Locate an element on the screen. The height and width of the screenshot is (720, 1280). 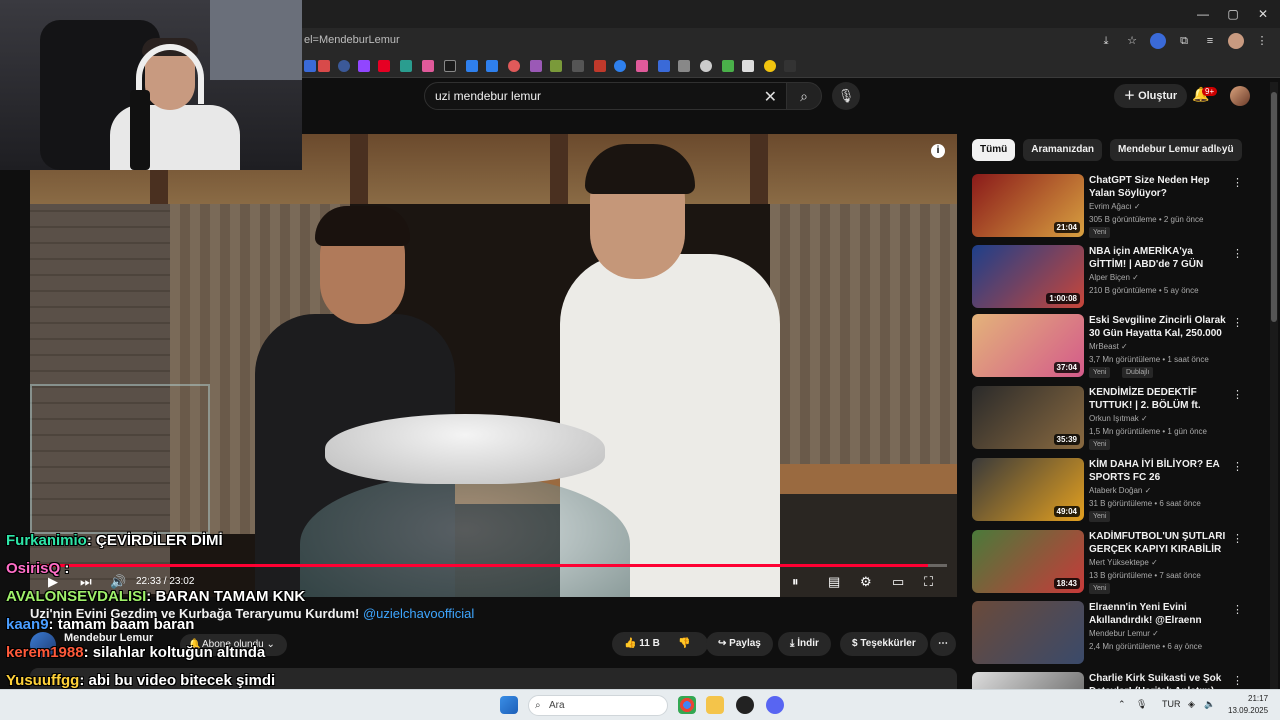
twitch-icon is located at coordinates (364, 66).